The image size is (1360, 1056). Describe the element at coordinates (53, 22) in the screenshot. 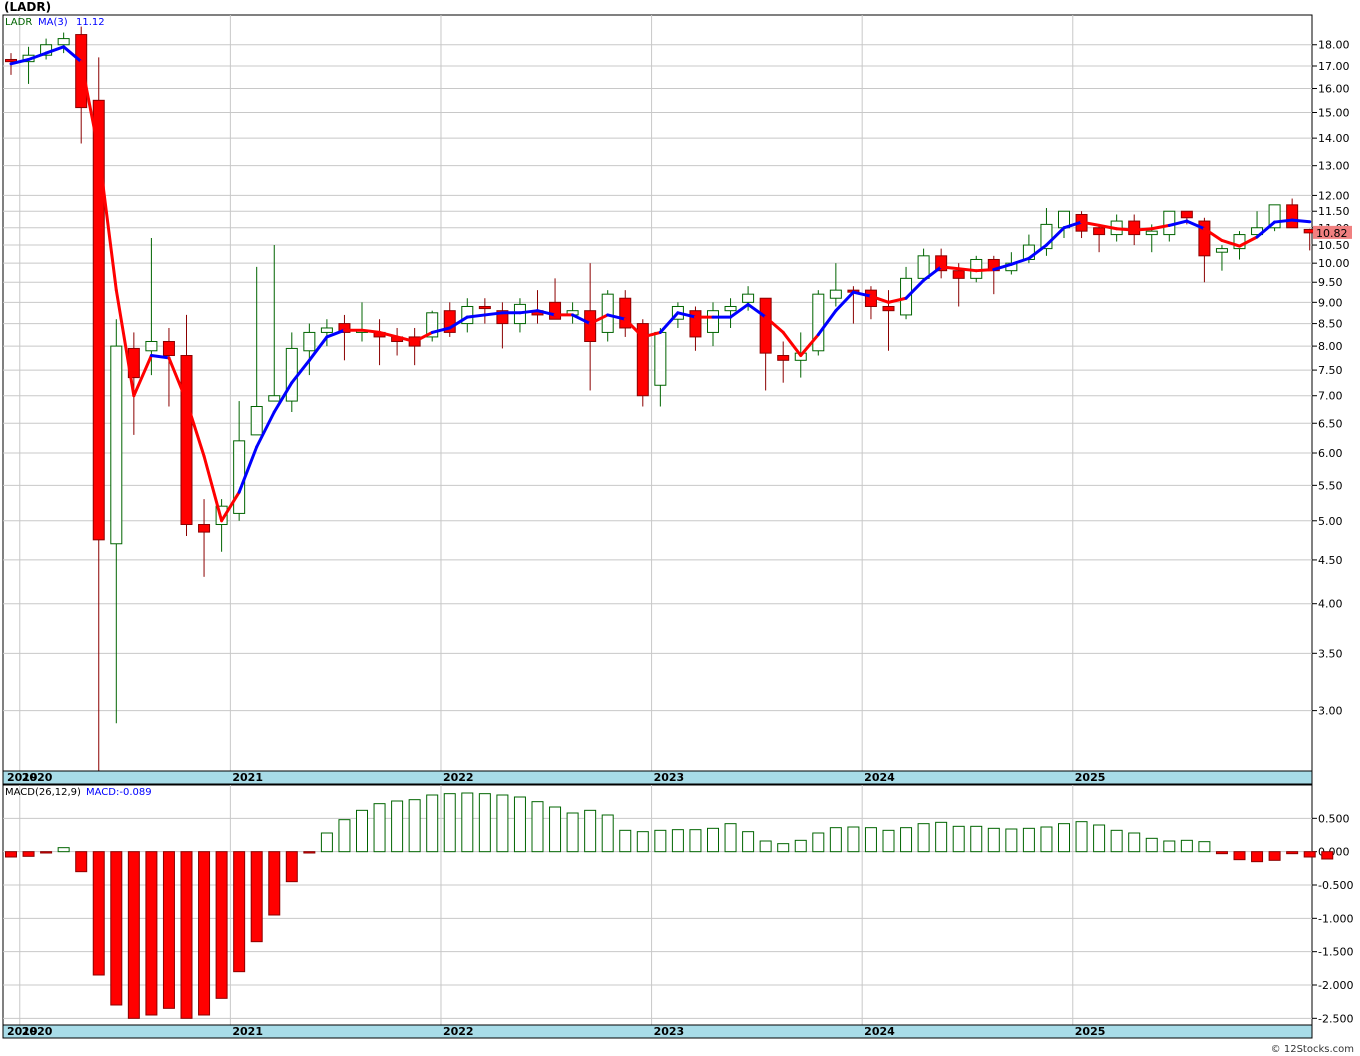

I see `legend-ma-label: MA(3)` at that location.